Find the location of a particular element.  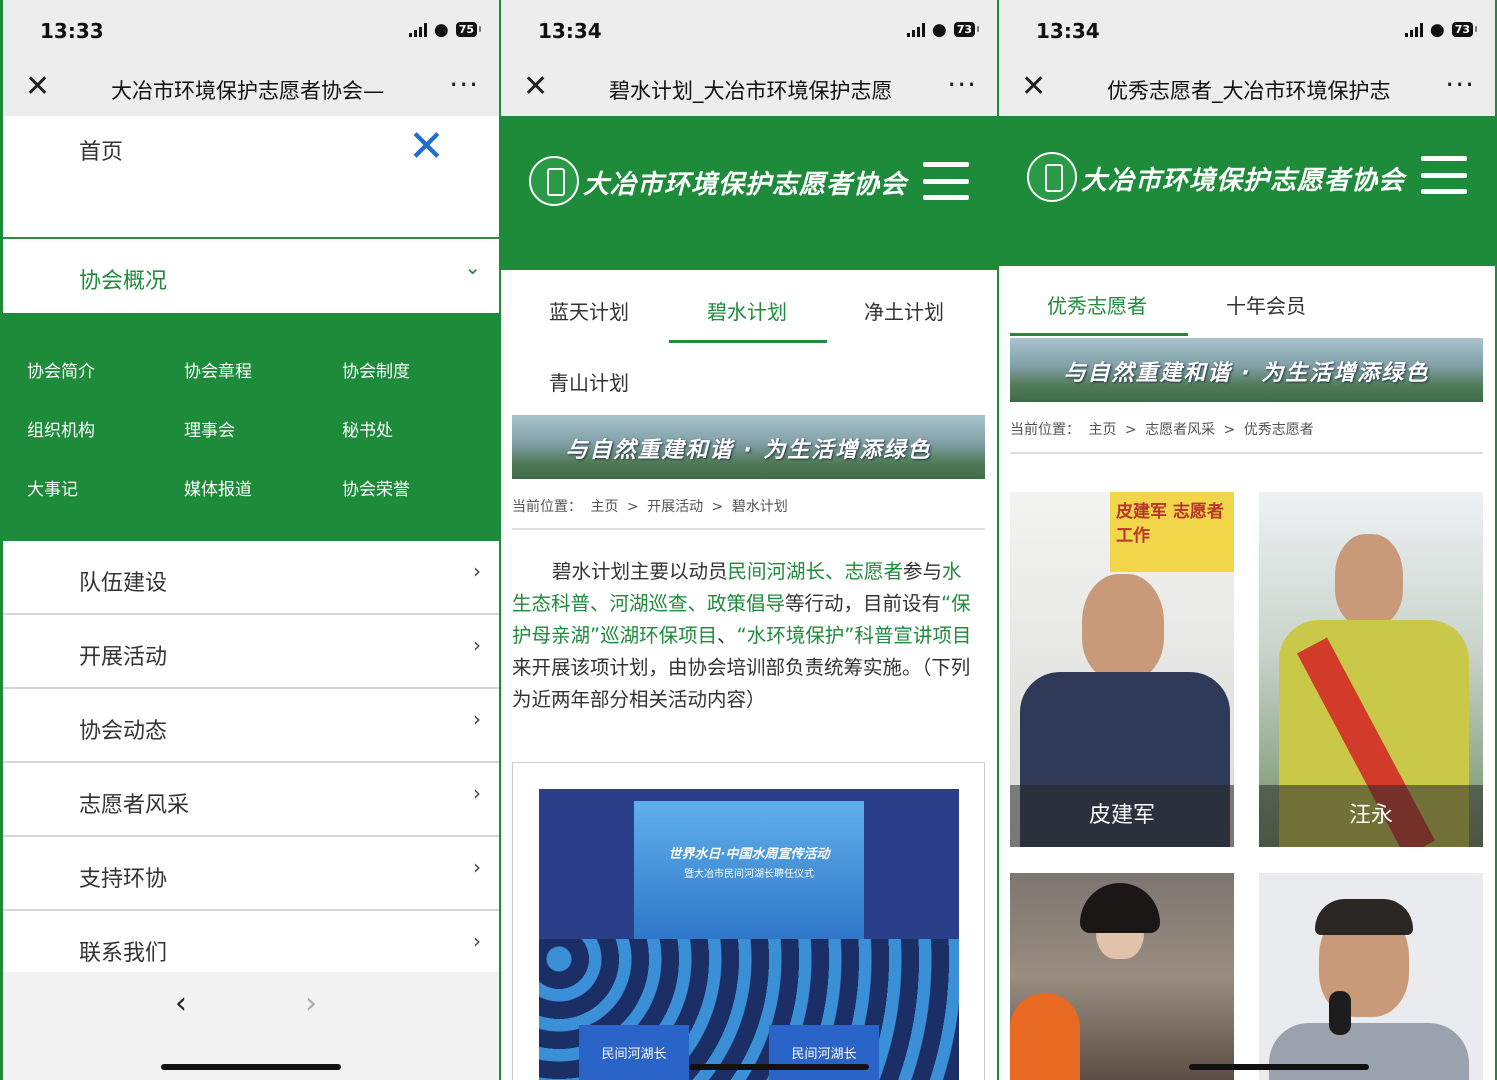

activity-photo-card: 世界水日·中国水周宣传活动 暨大冶市民间河湖长聘任仪式 民间河湖长 民间河湖长 is located at coordinates (748, 921).